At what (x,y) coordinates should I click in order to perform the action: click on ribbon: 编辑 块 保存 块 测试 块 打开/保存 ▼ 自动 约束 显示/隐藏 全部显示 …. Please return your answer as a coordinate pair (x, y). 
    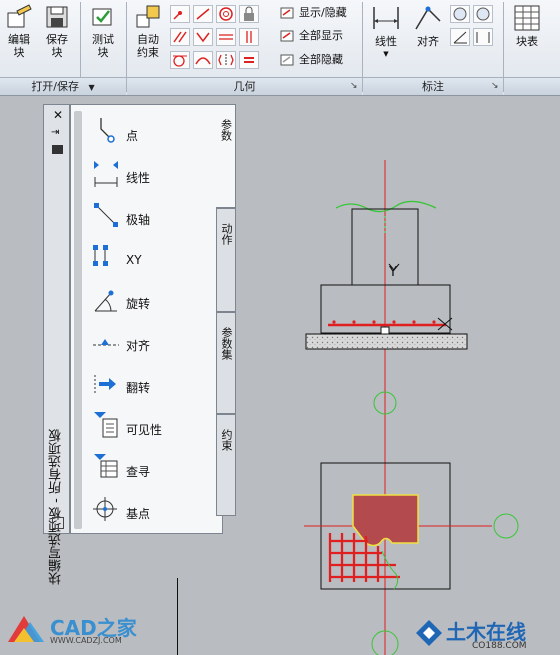
    Looking at the image, I should click on (280, 48).